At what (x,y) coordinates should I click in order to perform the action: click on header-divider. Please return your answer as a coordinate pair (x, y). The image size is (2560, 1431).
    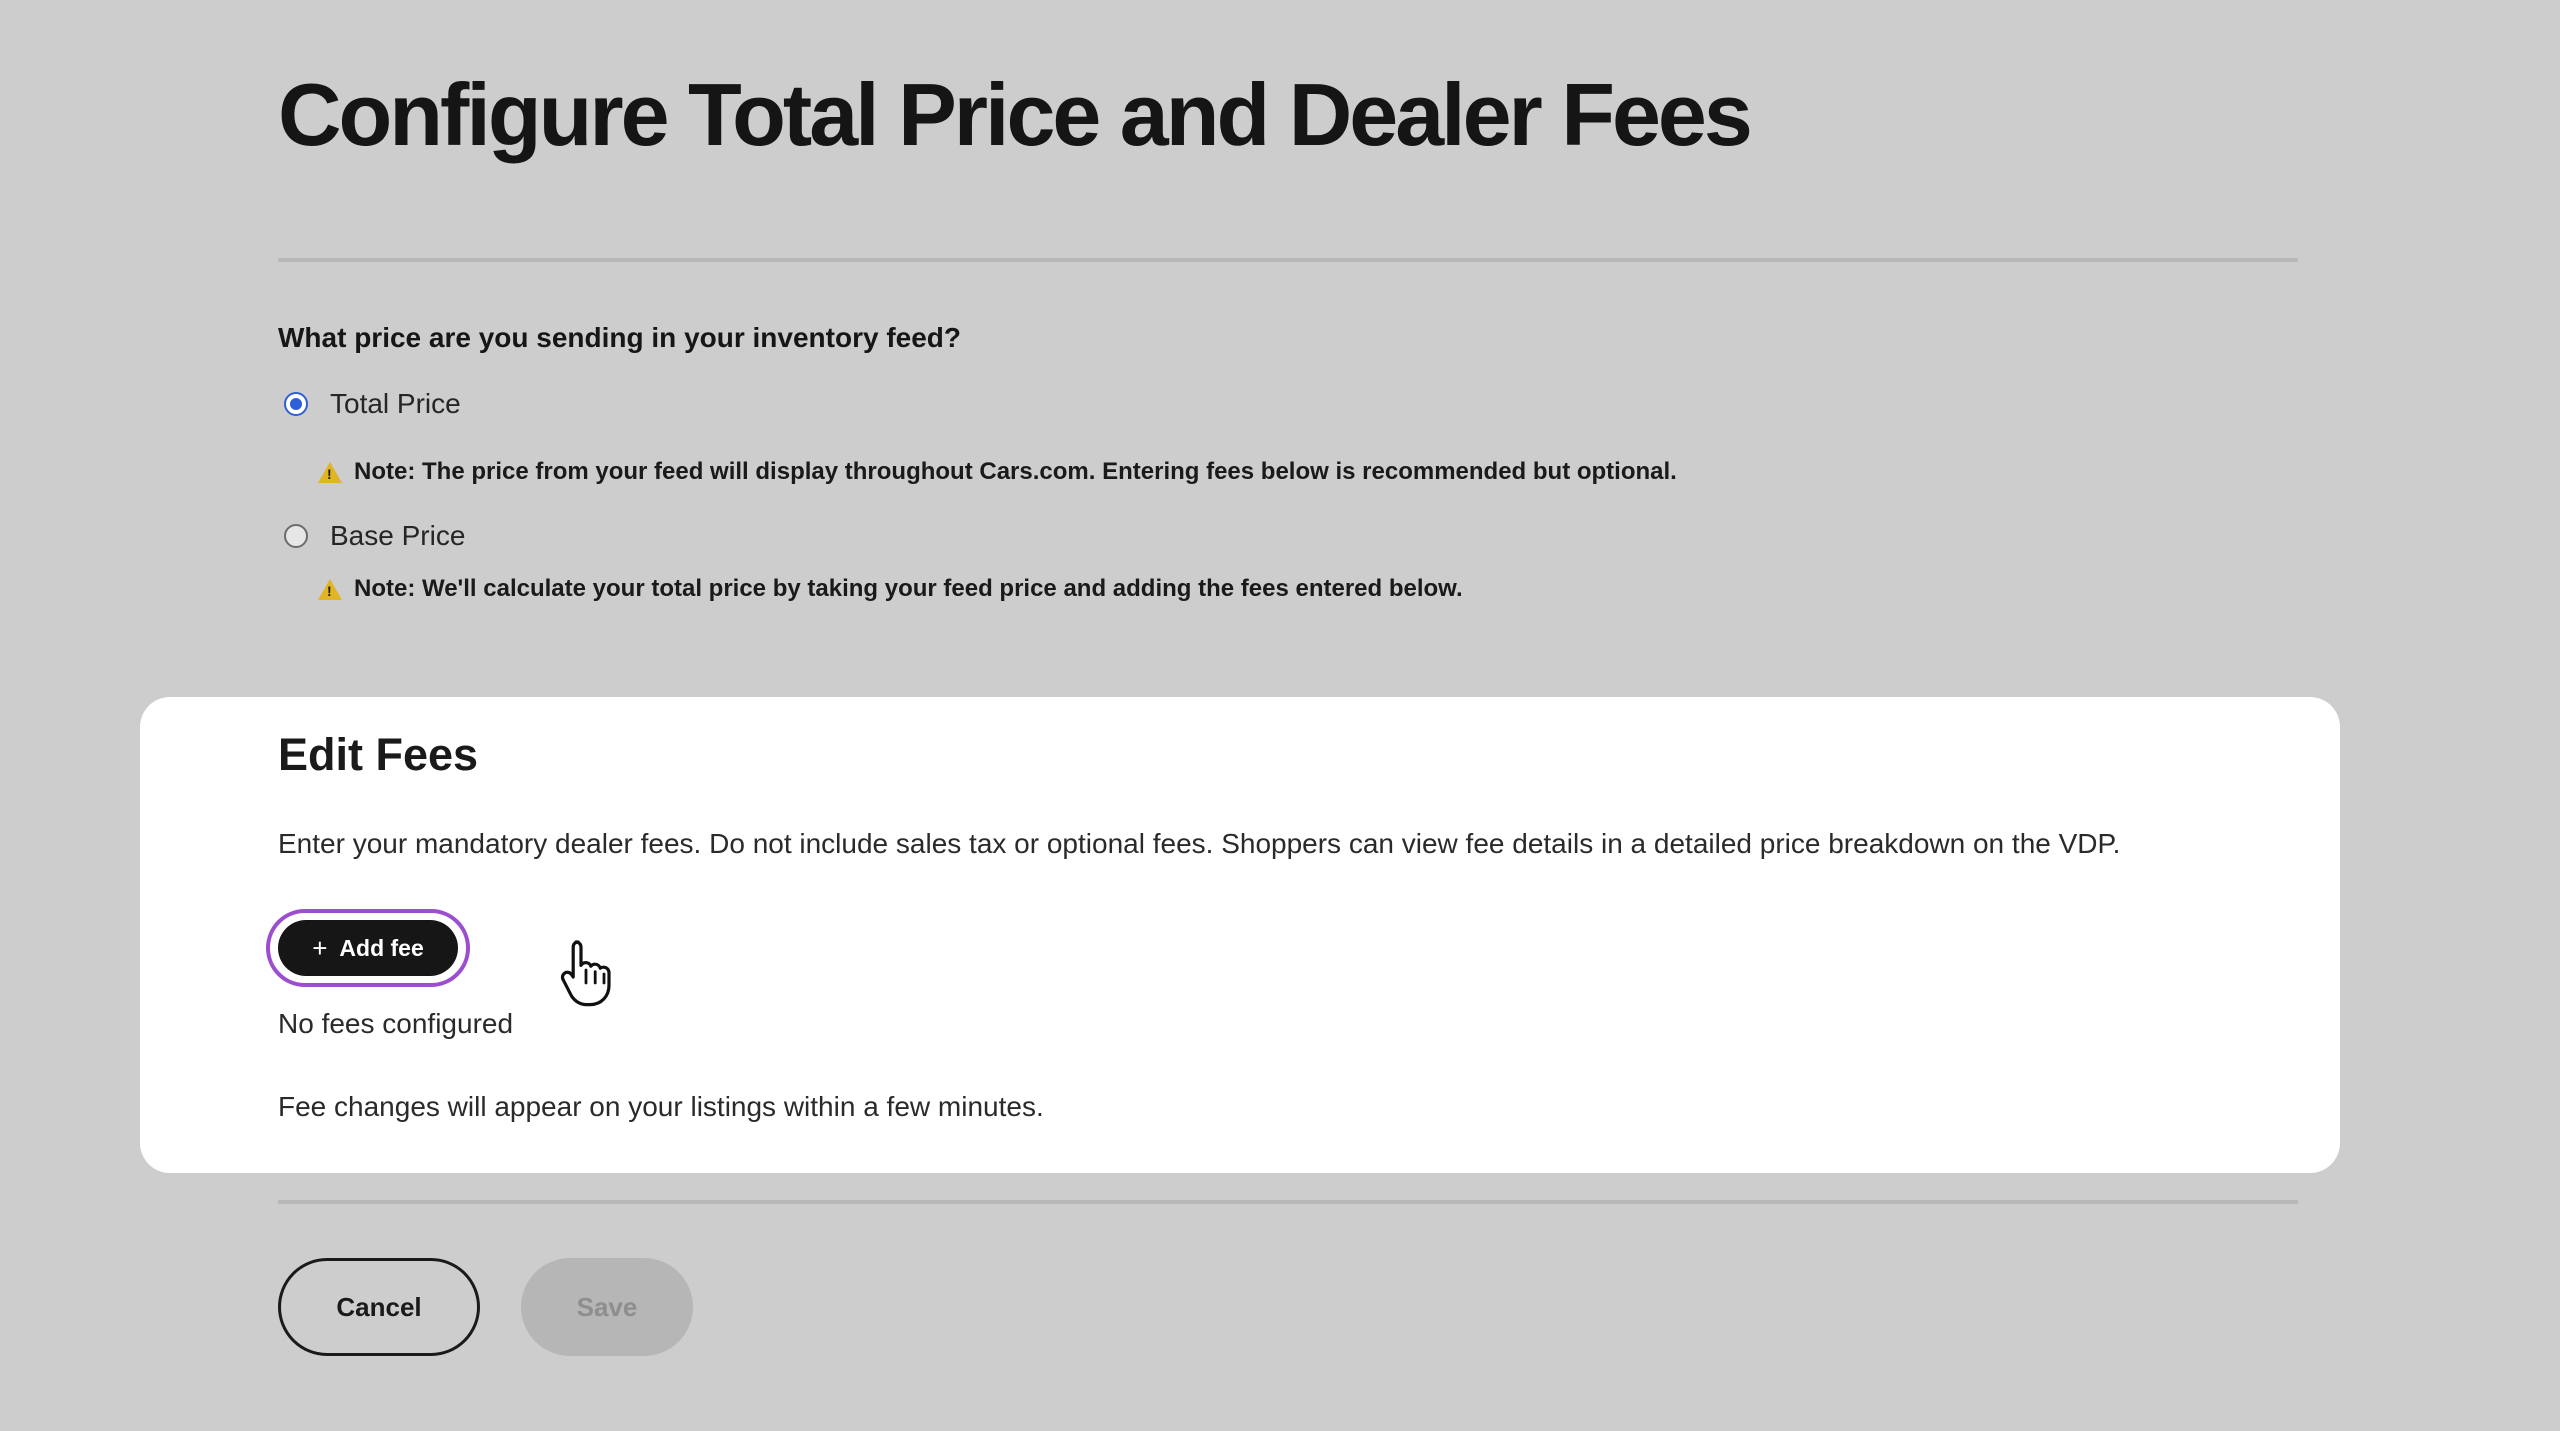
    Looking at the image, I should click on (1288, 260).